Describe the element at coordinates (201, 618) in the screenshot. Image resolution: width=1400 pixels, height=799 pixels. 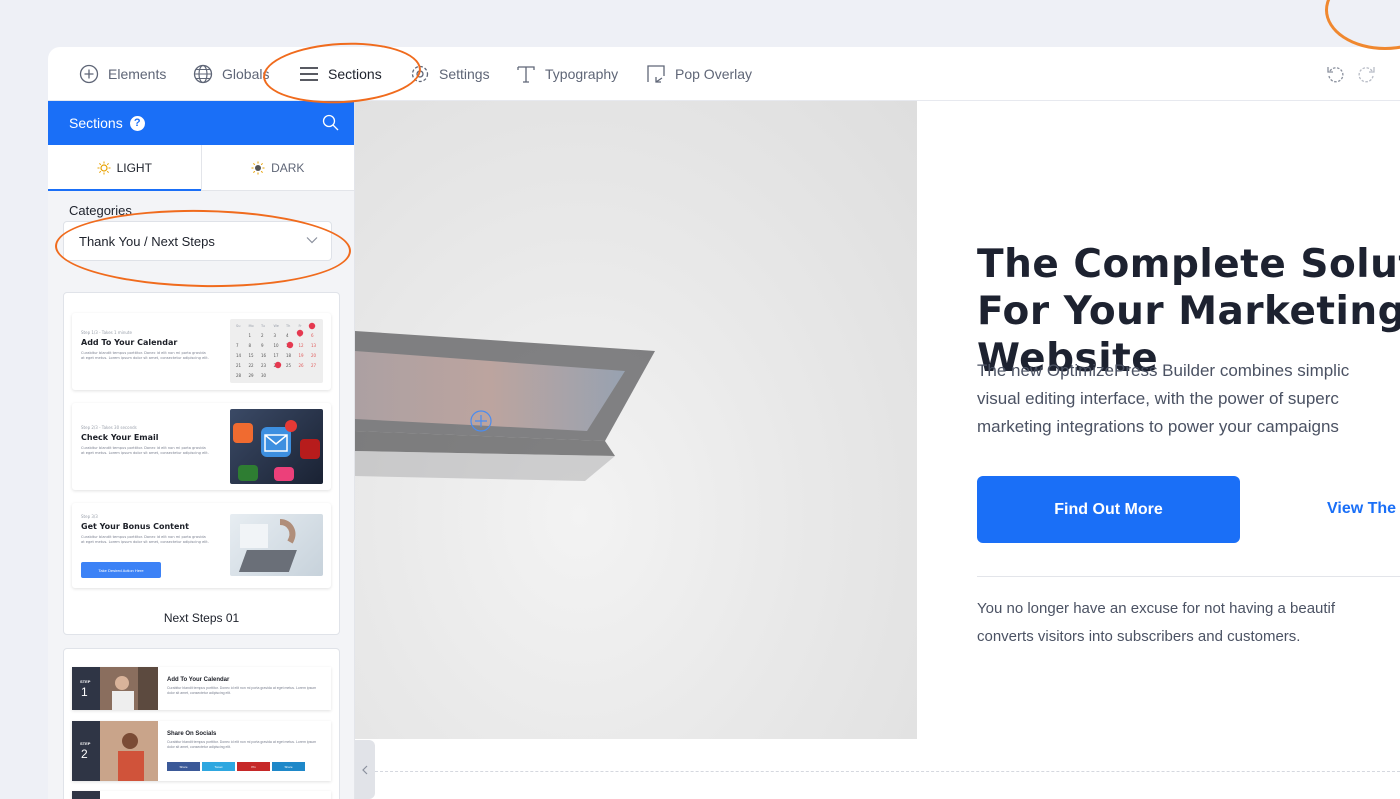
I see `template-caption: Next Steps 01` at that location.